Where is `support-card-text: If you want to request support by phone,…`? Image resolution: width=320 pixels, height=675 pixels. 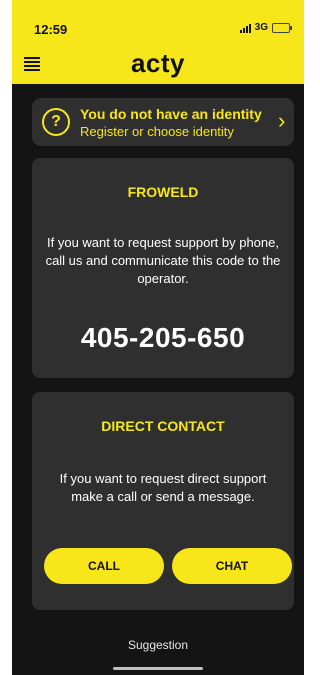 support-card-text: If you want to request support by phone,… is located at coordinates (163, 260).